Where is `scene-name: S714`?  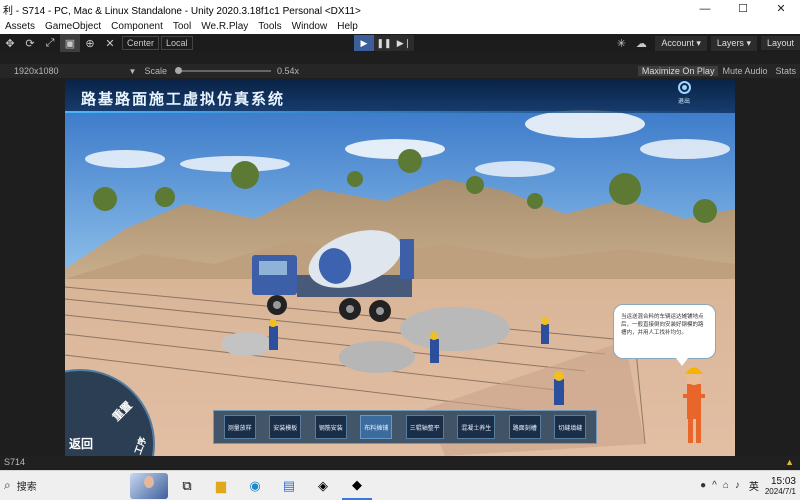
scene-name: S714 is located at coordinates (15, 462).